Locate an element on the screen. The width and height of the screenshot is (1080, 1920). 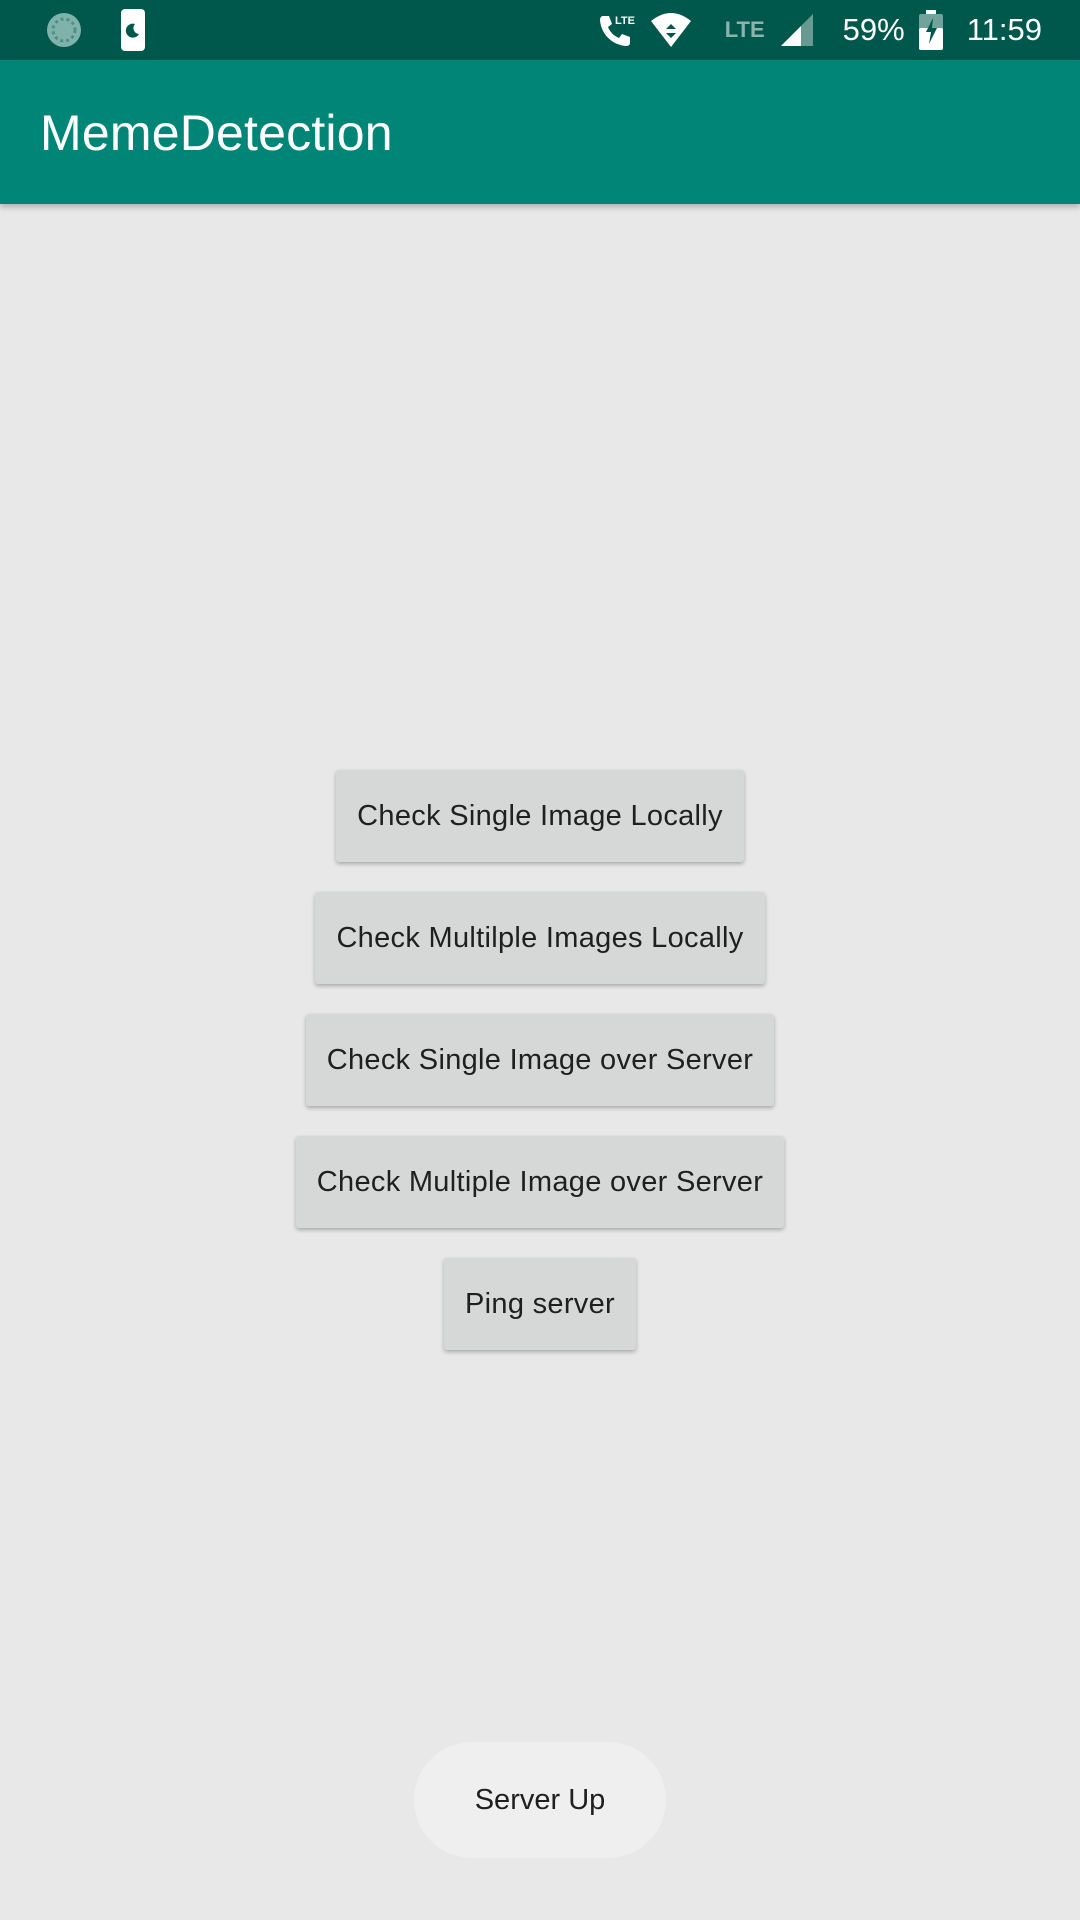
data-saver-icon is located at coordinates (64, 30).